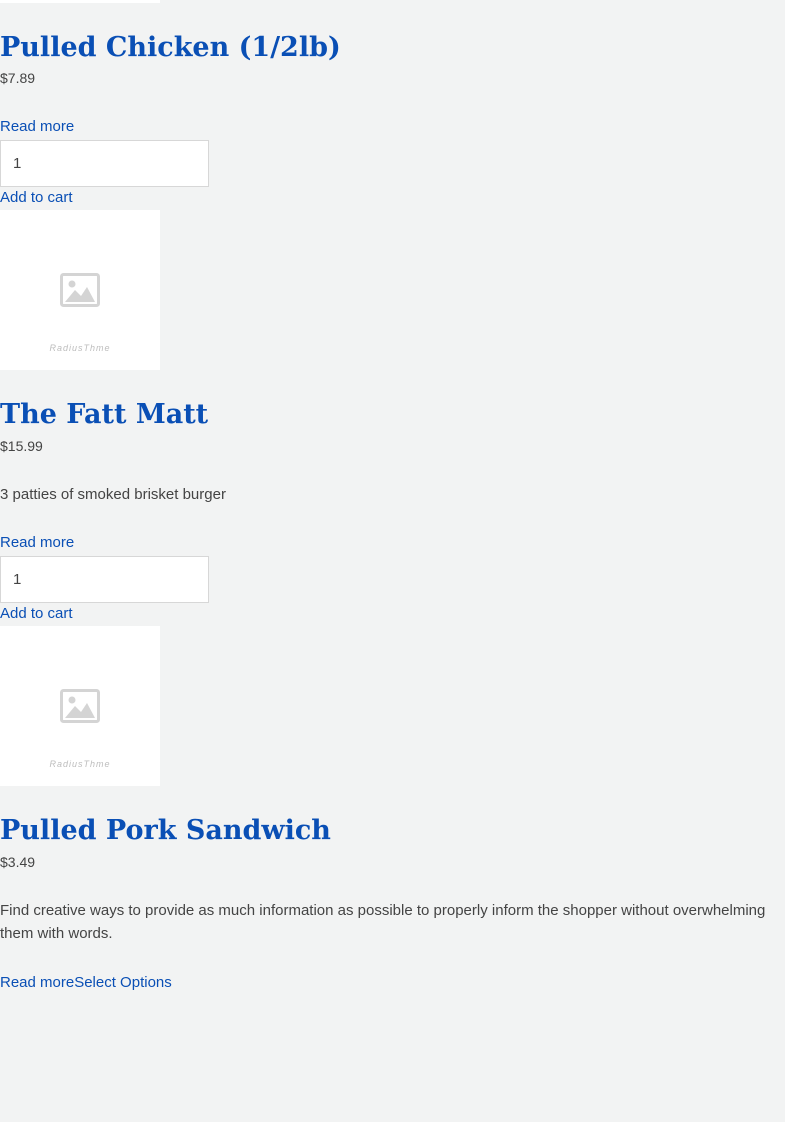  I want to click on product-price: $15.99, so click(21, 446).